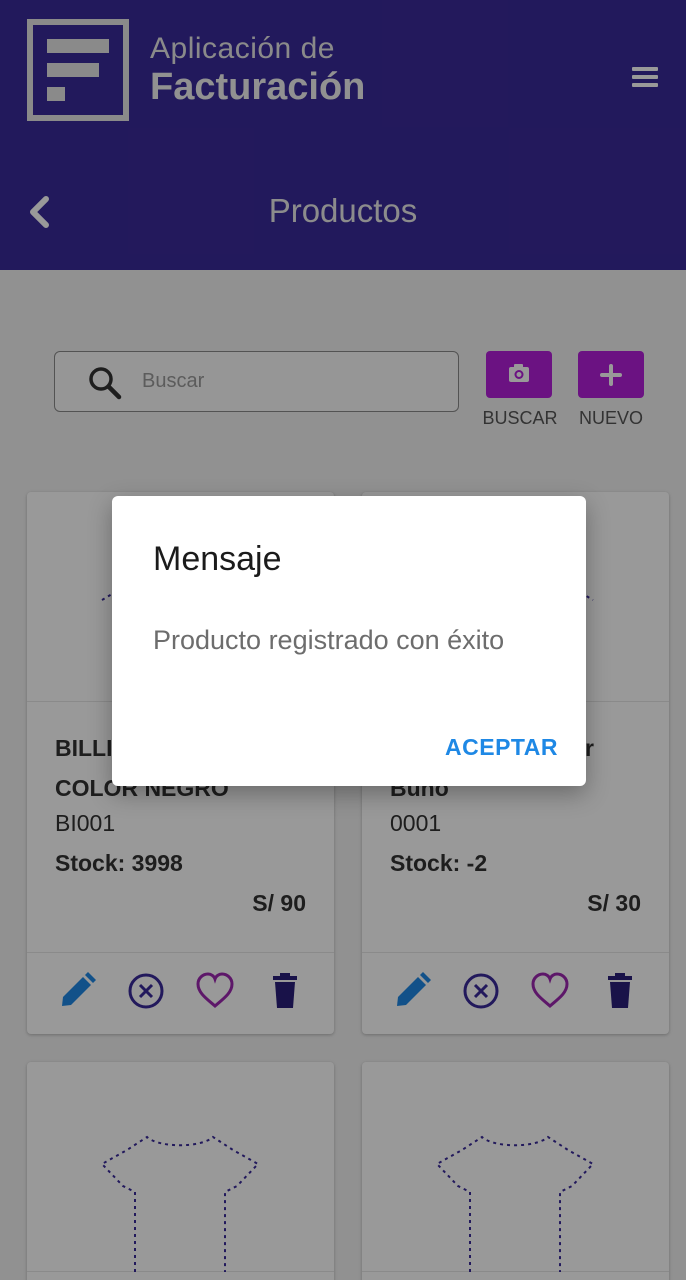  Describe the element at coordinates (501, 747) in the screenshot. I see `accept-button: ACEPTAR` at that location.